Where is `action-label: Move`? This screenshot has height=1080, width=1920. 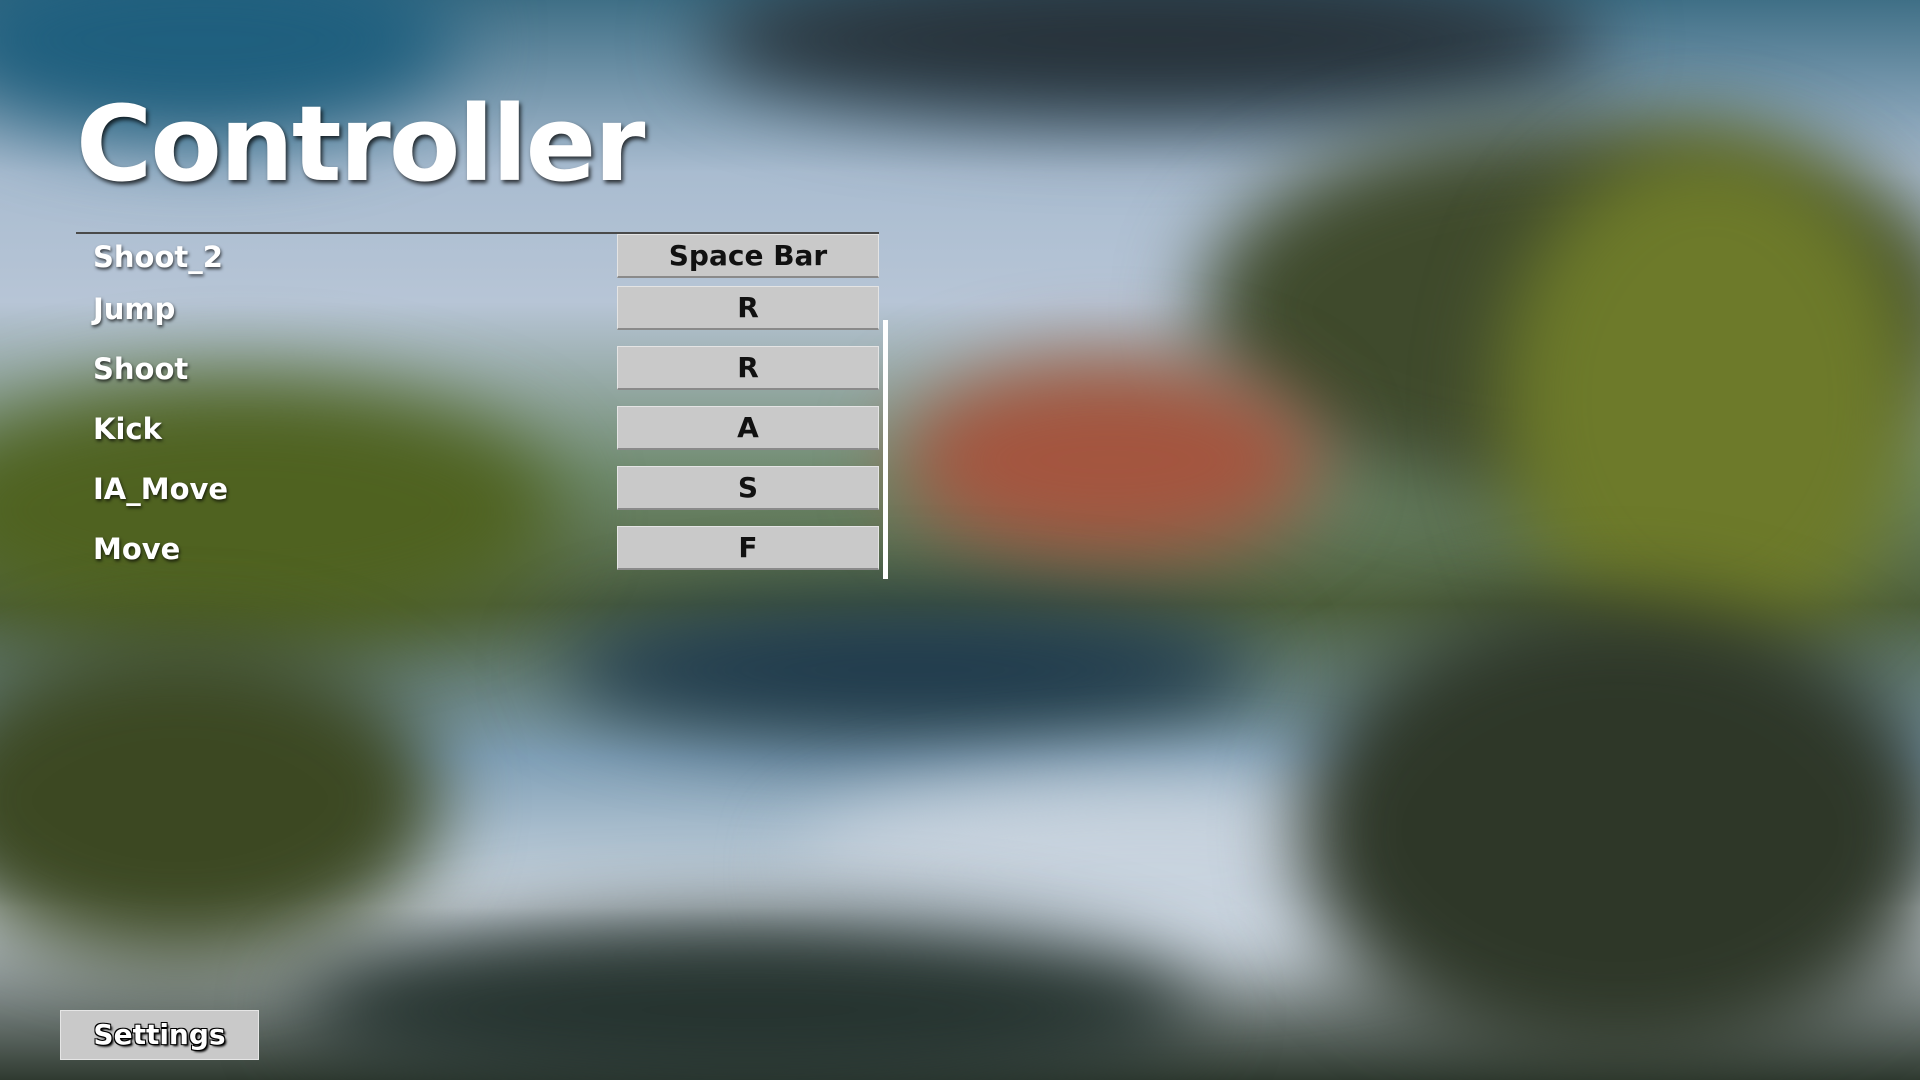 action-label: Move is located at coordinates (137, 549).